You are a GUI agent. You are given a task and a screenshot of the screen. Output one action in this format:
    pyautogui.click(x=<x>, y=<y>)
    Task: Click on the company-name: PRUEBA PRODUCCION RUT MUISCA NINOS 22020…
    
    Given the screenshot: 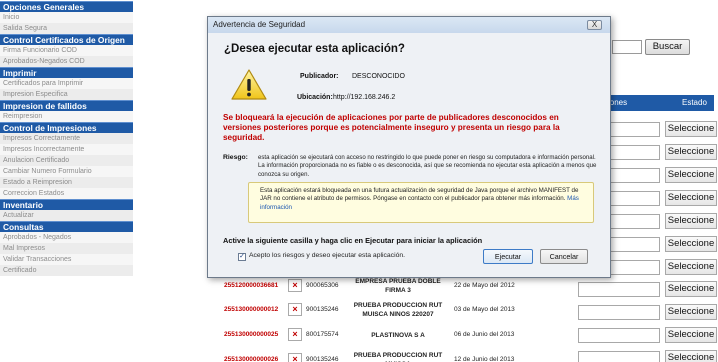 What is the action you would take?
    pyautogui.click(x=398, y=310)
    